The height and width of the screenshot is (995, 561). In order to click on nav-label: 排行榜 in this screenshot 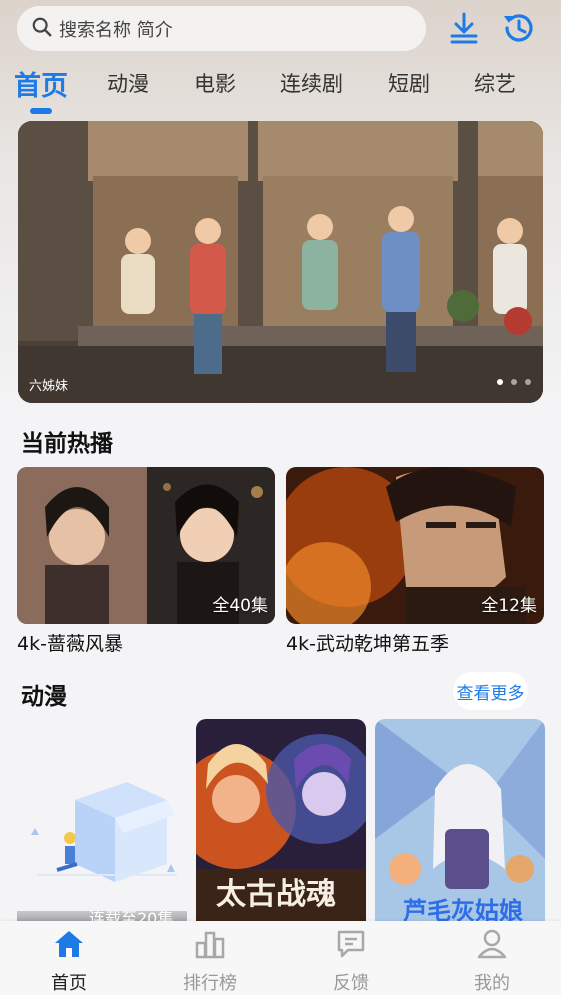, I will do `click(210, 983)`.